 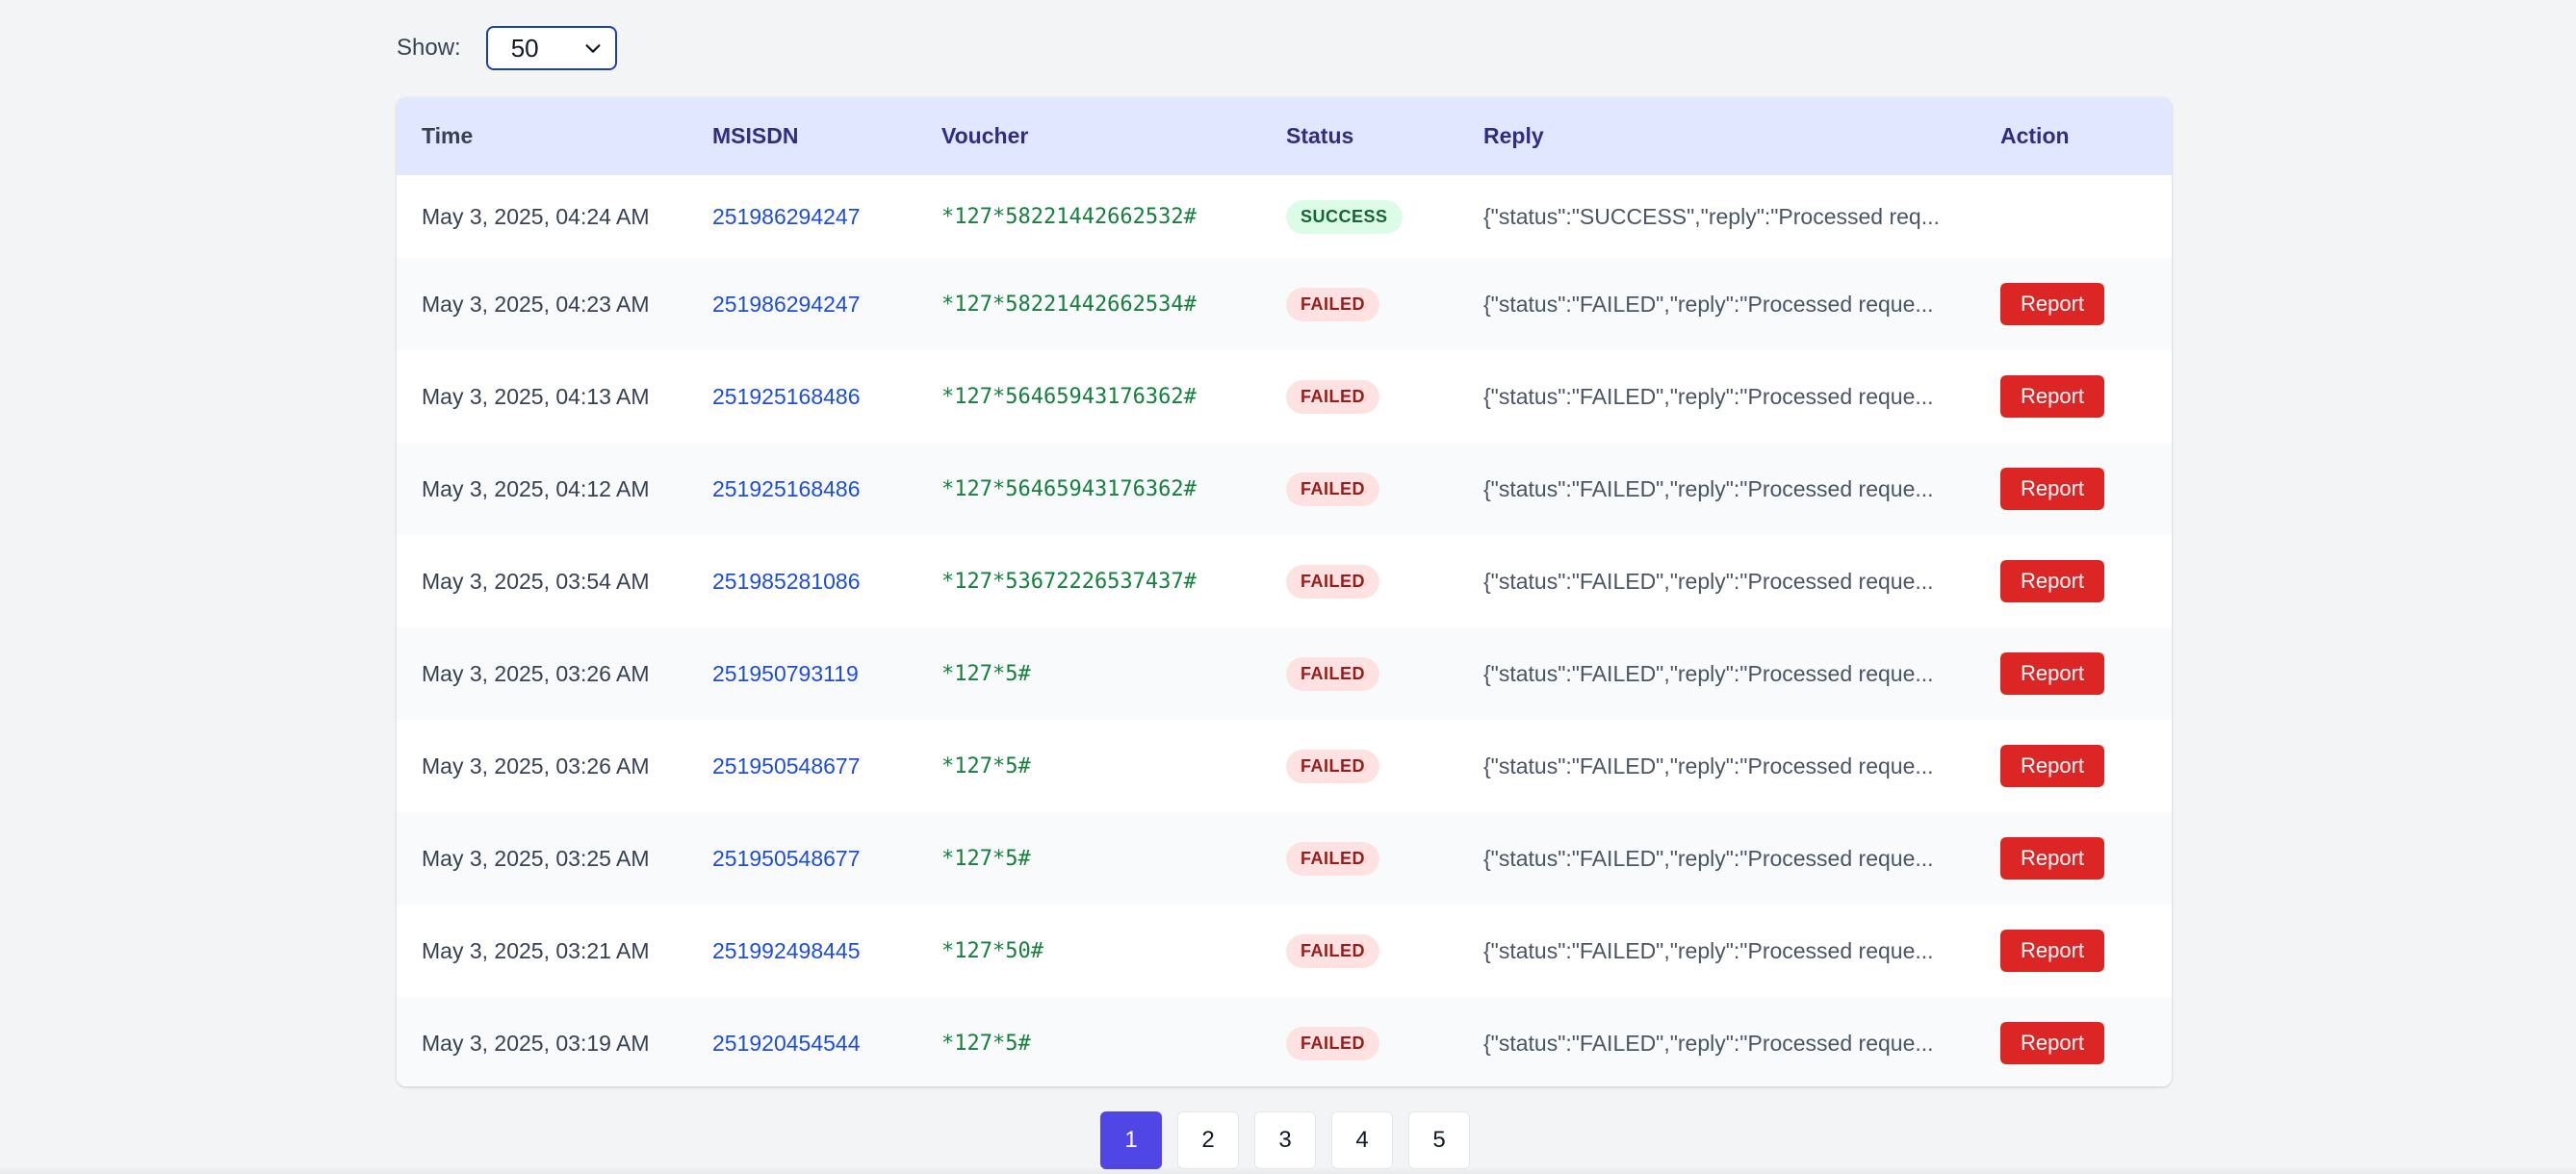 What do you see at coordinates (1320, 135) in the screenshot?
I see `column-header-status: Status` at bounding box center [1320, 135].